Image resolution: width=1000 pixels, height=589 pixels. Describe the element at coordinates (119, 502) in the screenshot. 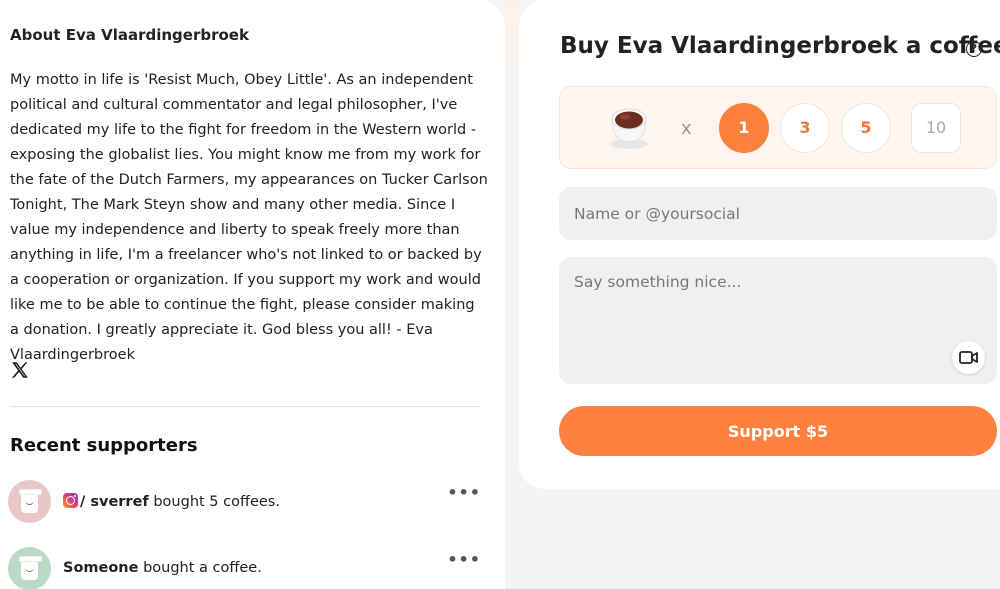

I see `supporter-name: sverref` at that location.